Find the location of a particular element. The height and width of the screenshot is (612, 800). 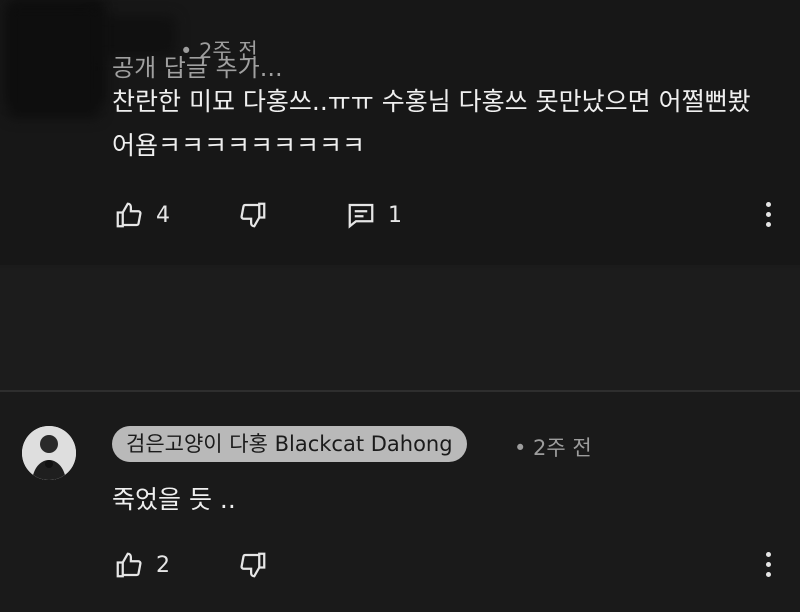

reply-button: 1 is located at coordinates (374, 215).